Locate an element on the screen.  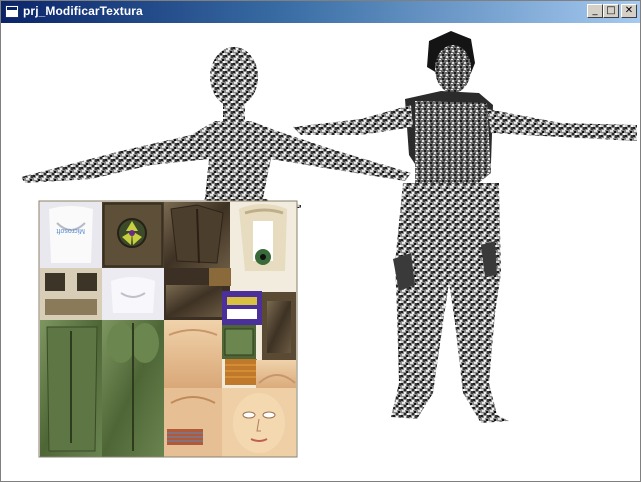
atlas-vest-tile is located at coordinates (197, 235).